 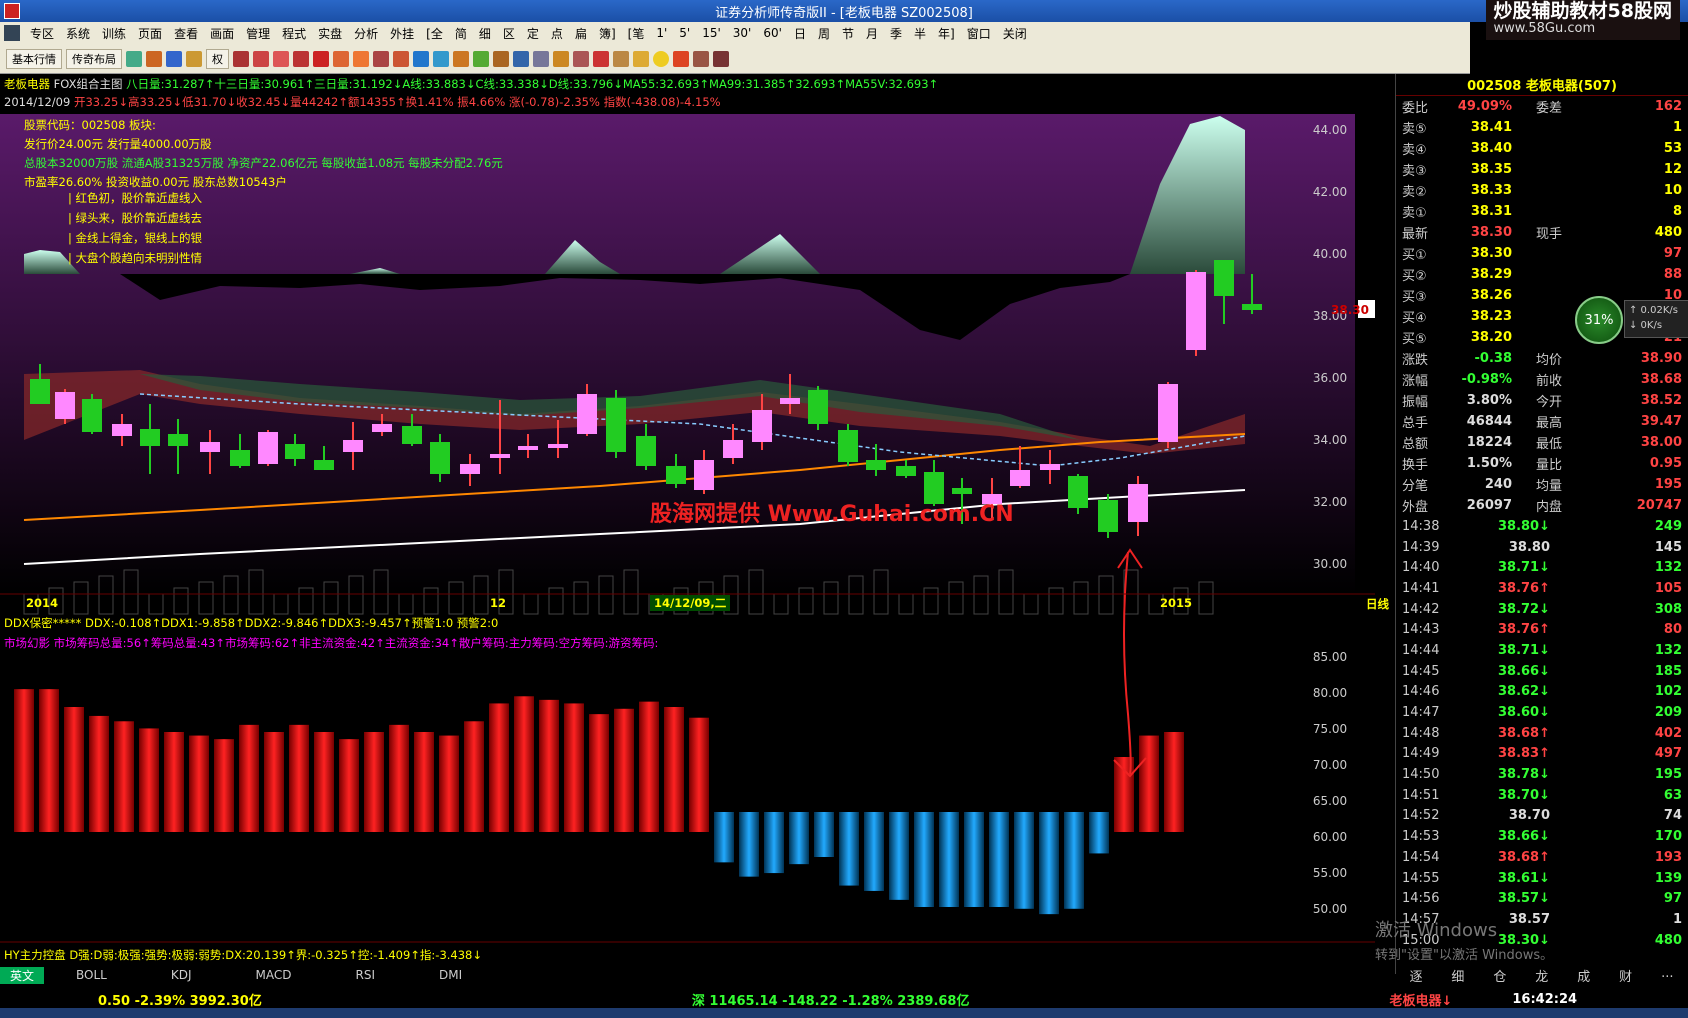 I want to click on menu-item: 1', so click(x=661, y=33).